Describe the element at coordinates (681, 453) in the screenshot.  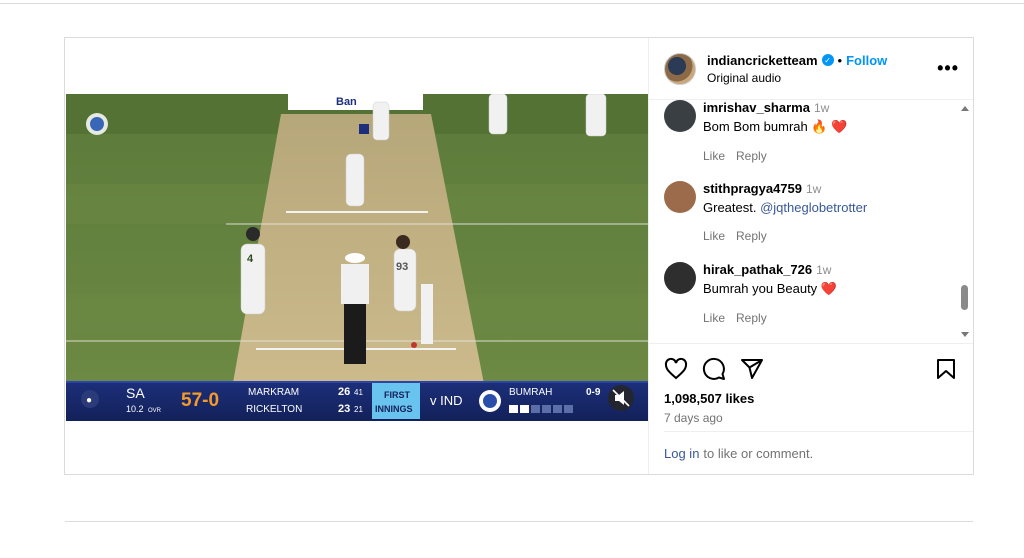
I see `login-link: Log in` at that location.